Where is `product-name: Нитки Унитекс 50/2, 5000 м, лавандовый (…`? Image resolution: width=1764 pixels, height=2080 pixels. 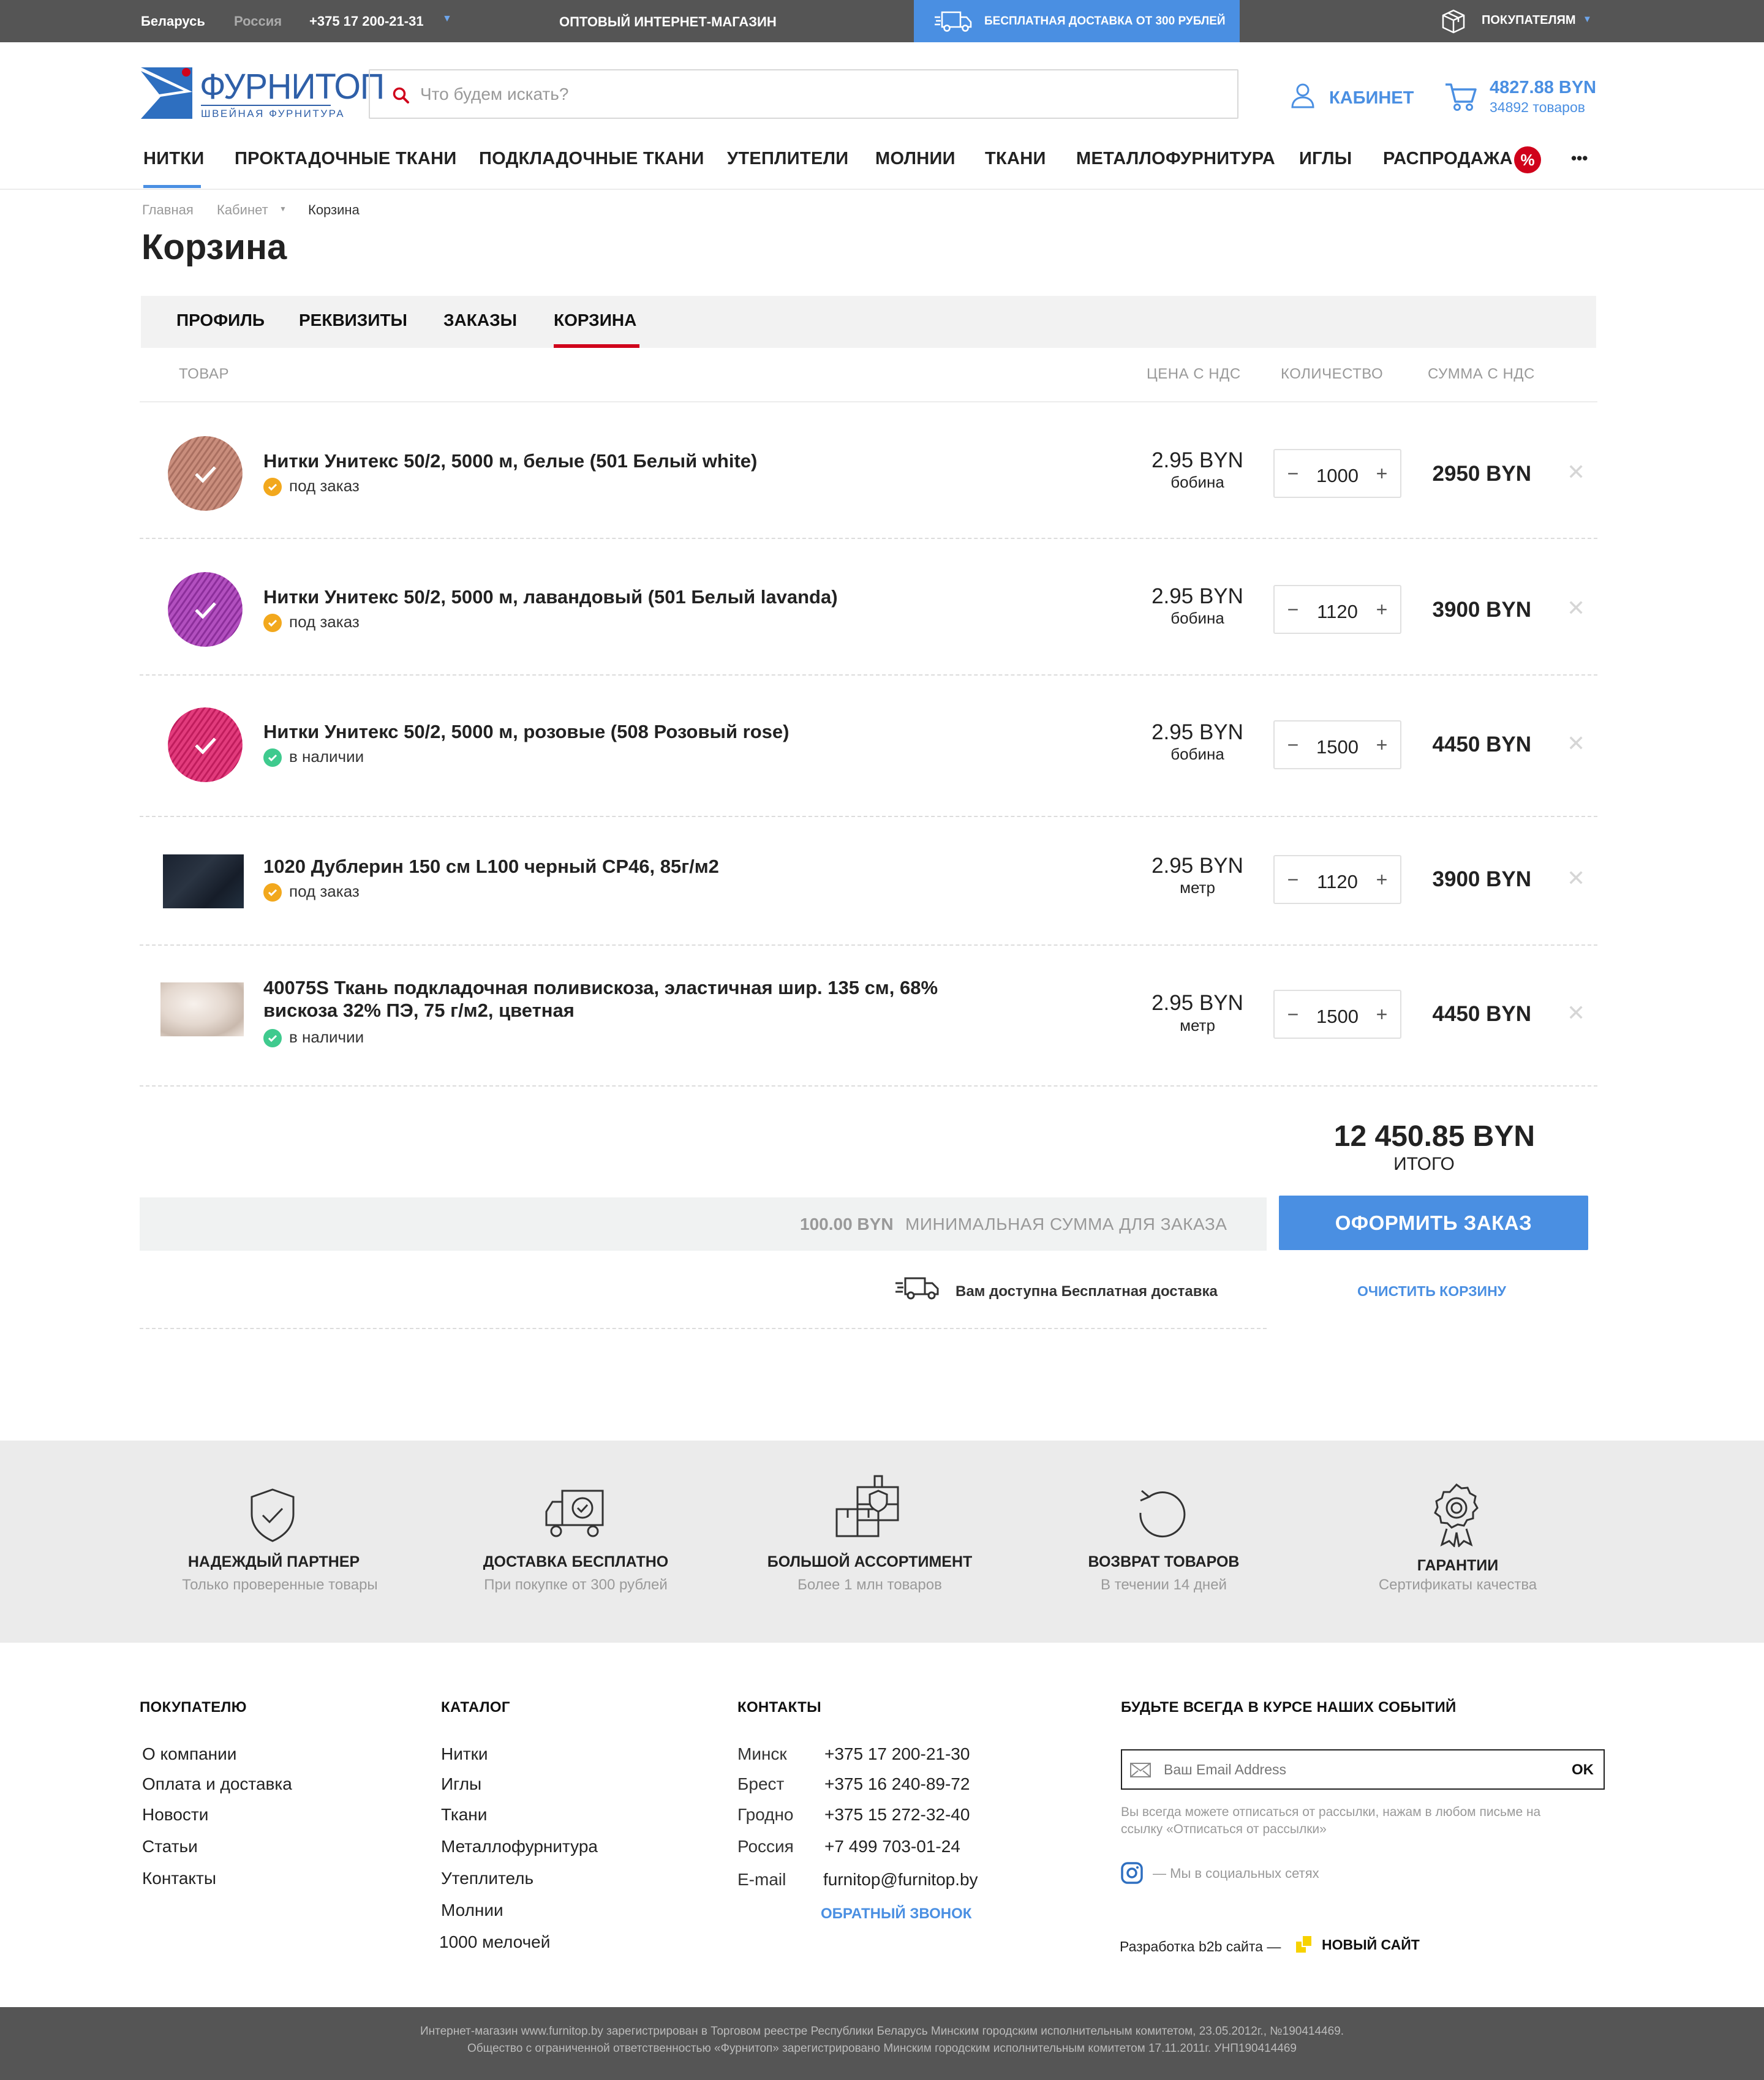 product-name: Нитки Унитекс 50/2, 5000 м, лавандовый (… is located at coordinates (624, 597).